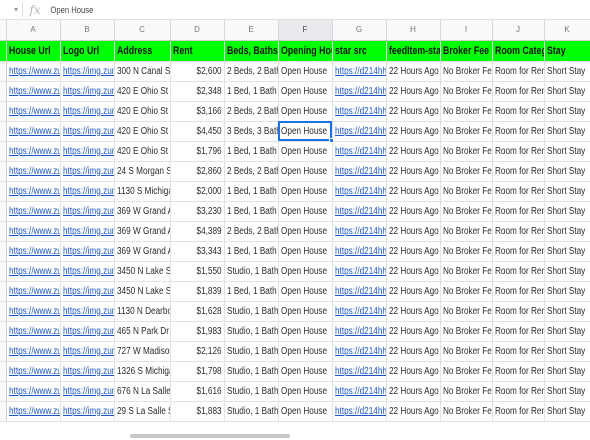 The width and height of the screenshot is (590, 440). What do you see at coordinates (197, 411) in the screenshot?
I see `table-cell: $1,883` at bounding box center [197, 411].